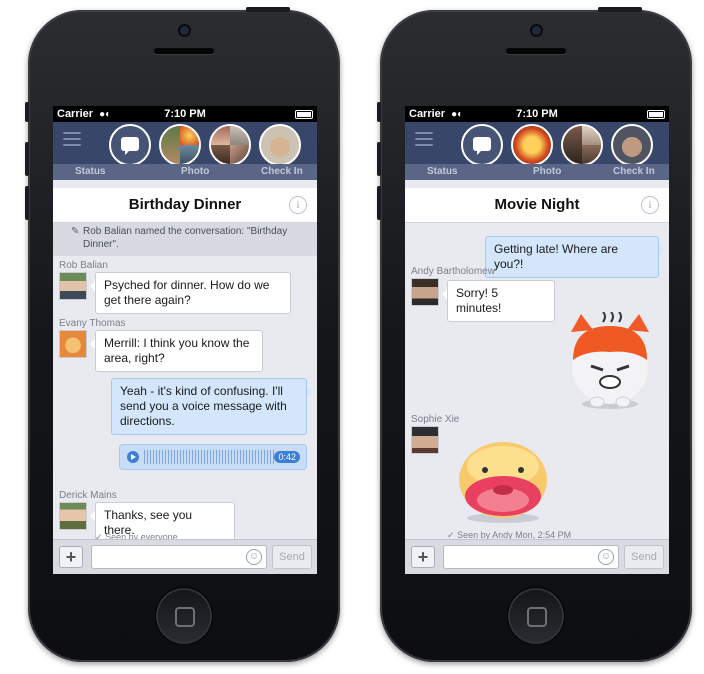 The image size is (704, 674). I want to click on incoming-message: Sorry! 5 minutes!, so click(498, 301).